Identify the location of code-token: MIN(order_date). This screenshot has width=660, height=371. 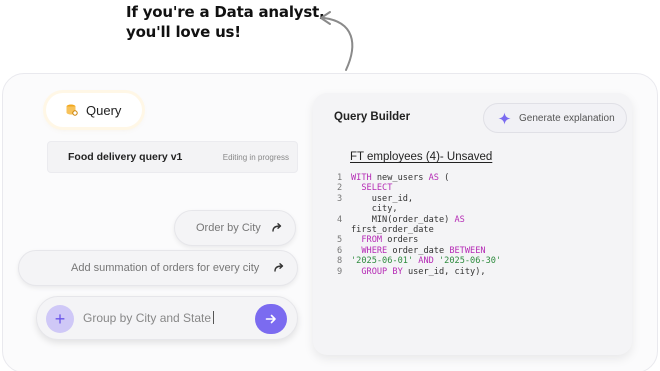
(403, 219).